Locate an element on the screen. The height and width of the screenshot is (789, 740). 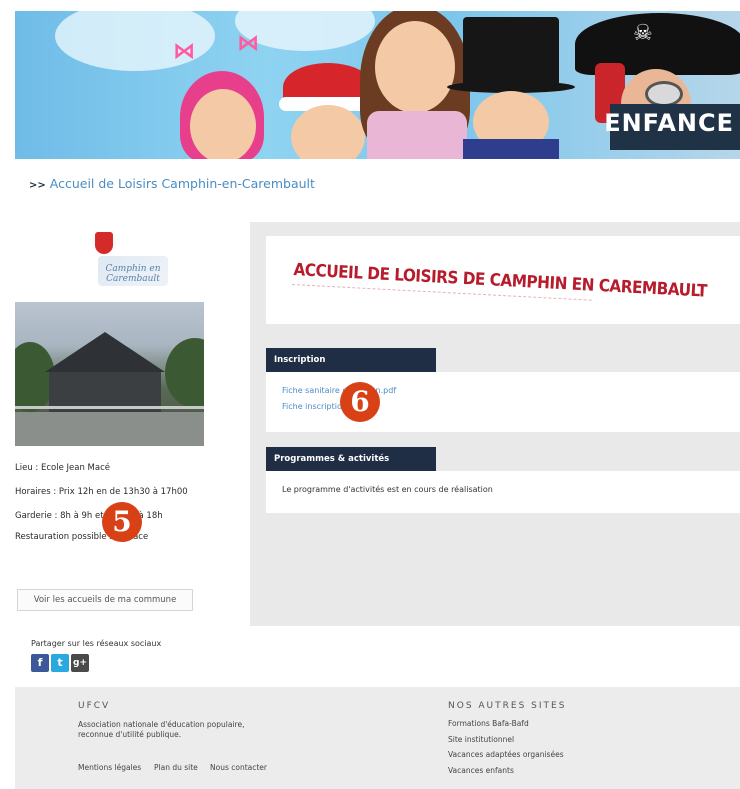
footer-ufcv-description-2: reconnue d'utilité publique. is located at coordinates (130, 734).